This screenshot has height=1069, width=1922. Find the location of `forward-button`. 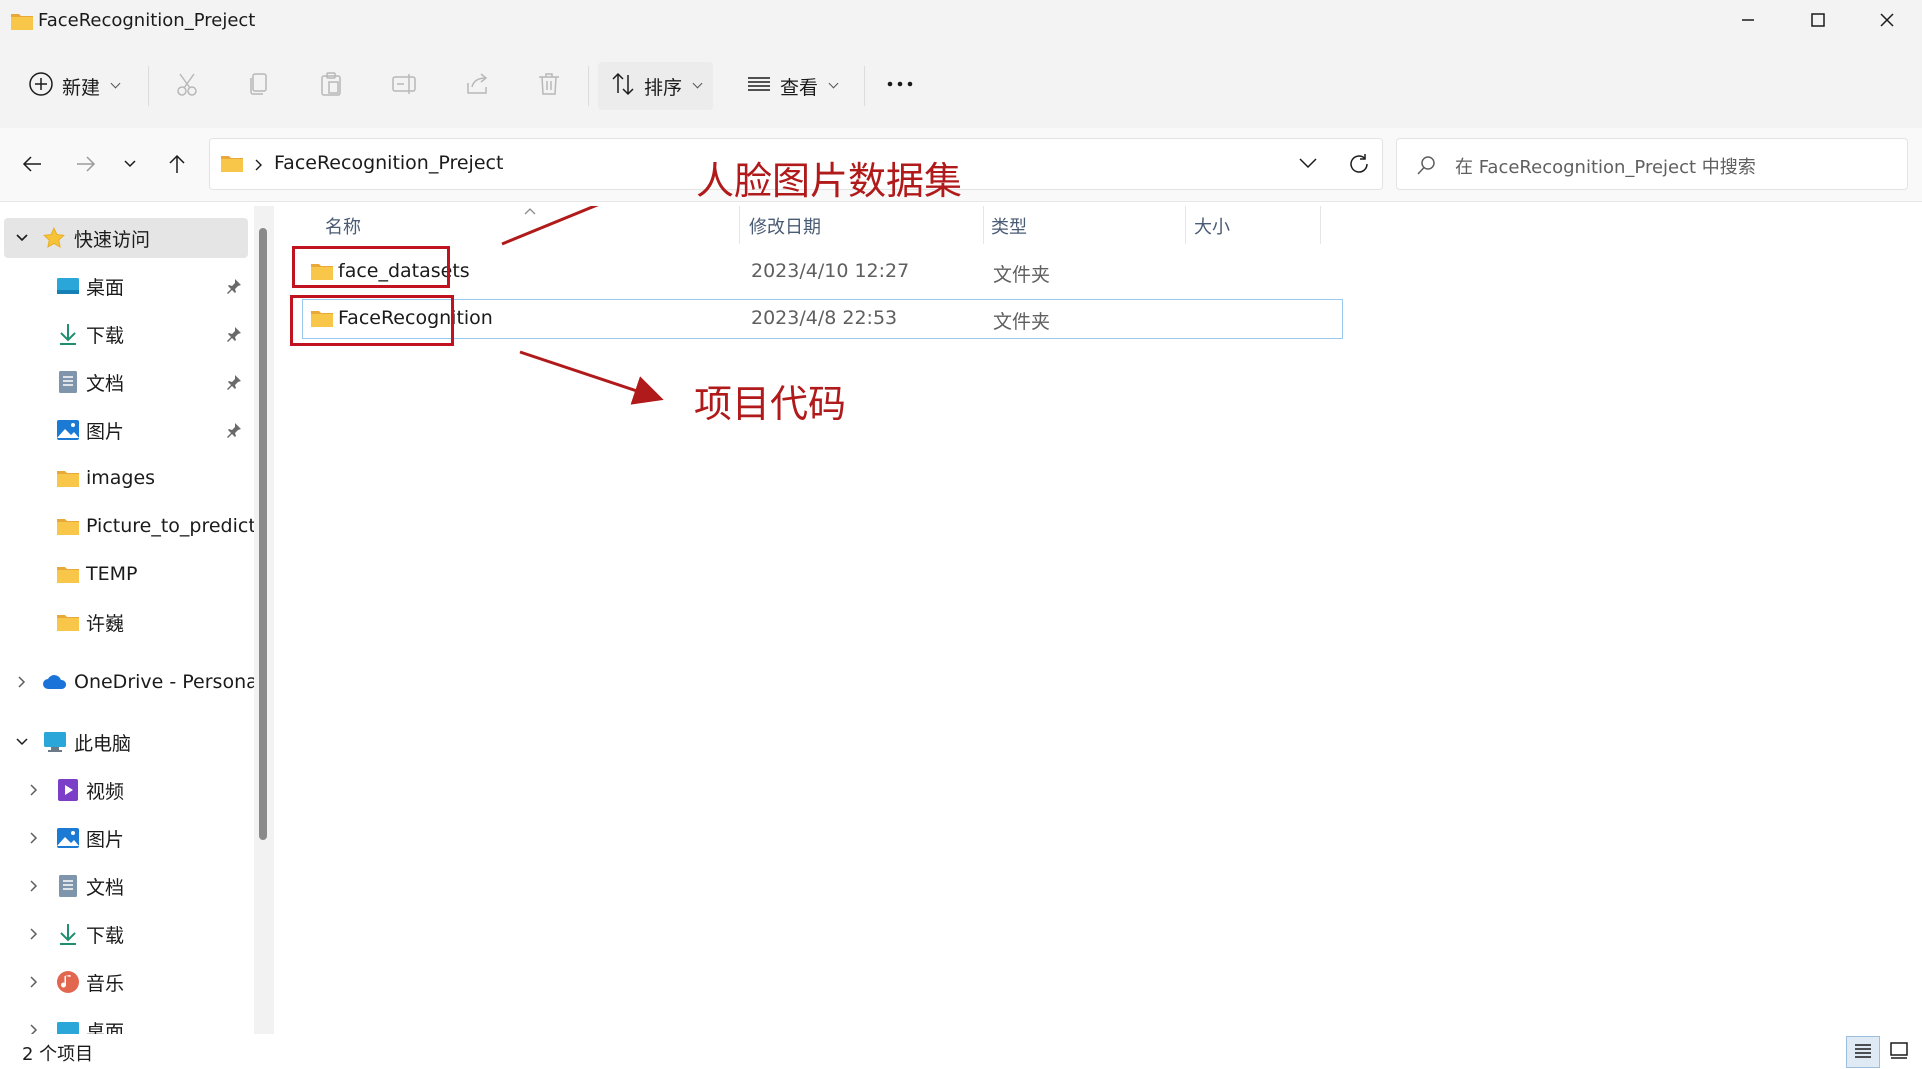

forward-button is located at coordinates (86, 166).